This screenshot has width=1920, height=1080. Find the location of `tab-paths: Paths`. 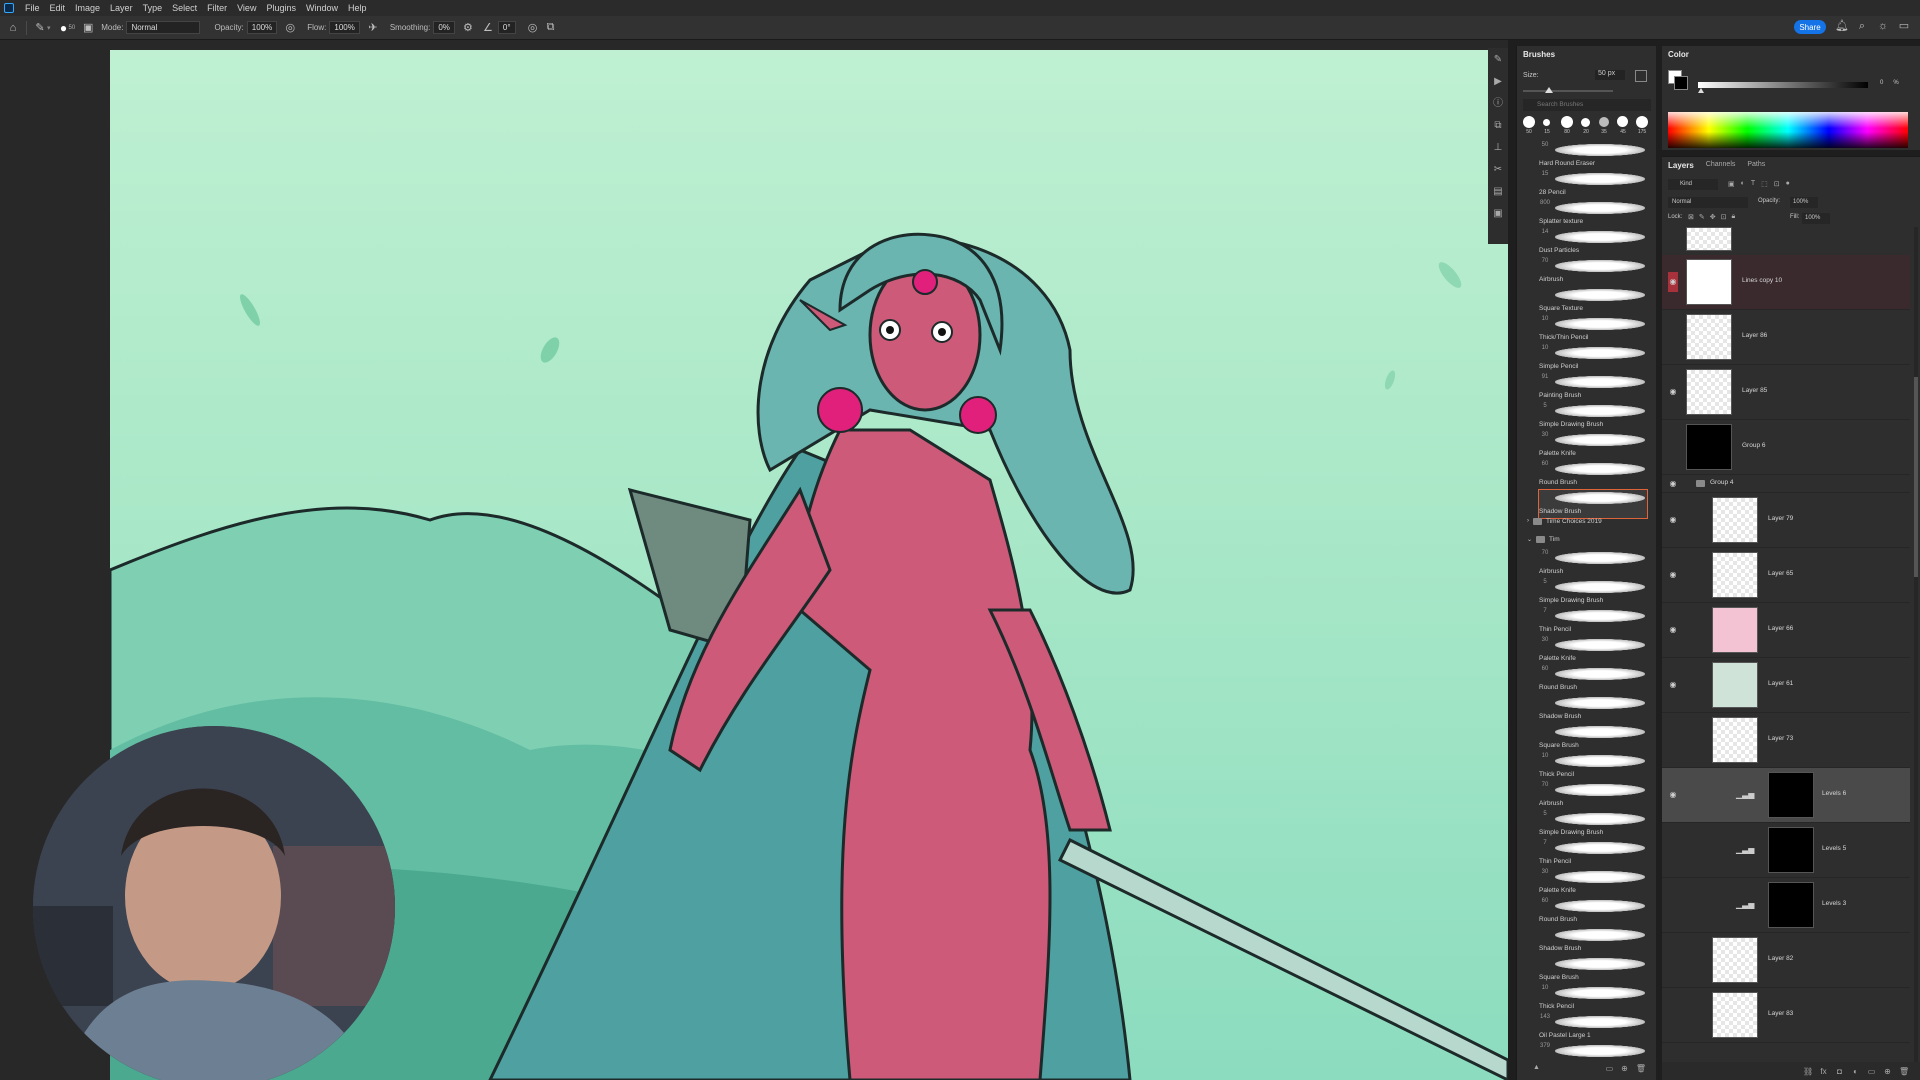

tab-paths: Paths is located at coordinates (1756, 165).